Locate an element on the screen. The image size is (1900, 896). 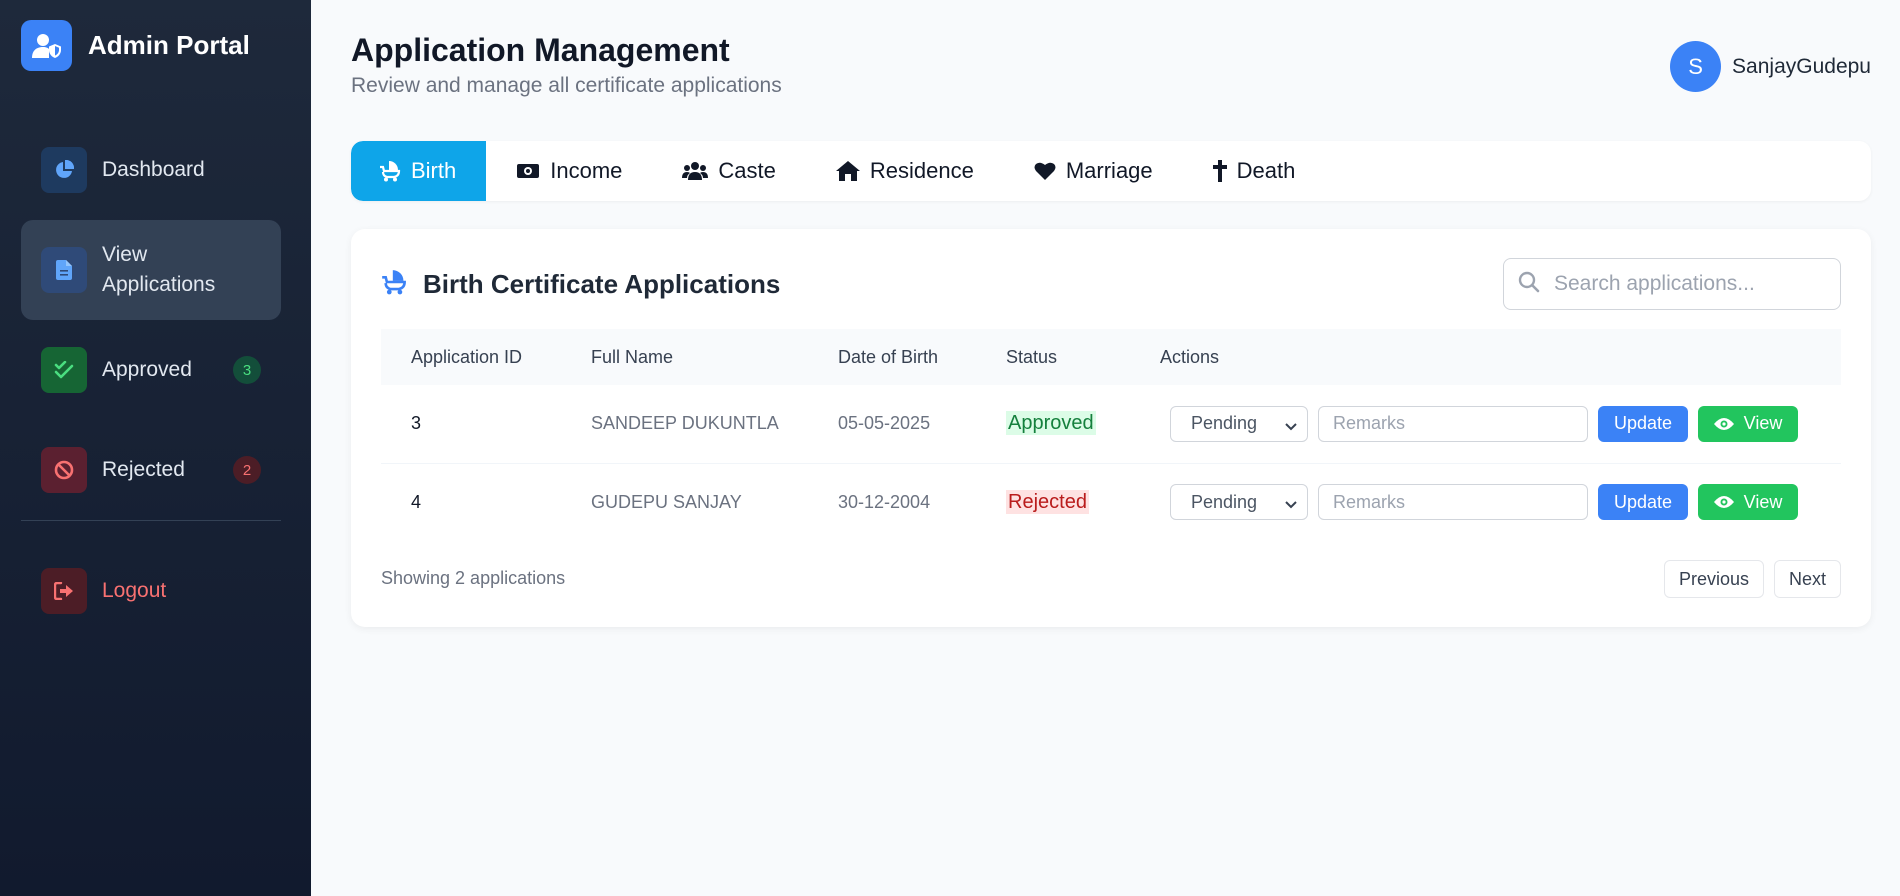
brand: Admin Portal is located at coordinates (135, 45).